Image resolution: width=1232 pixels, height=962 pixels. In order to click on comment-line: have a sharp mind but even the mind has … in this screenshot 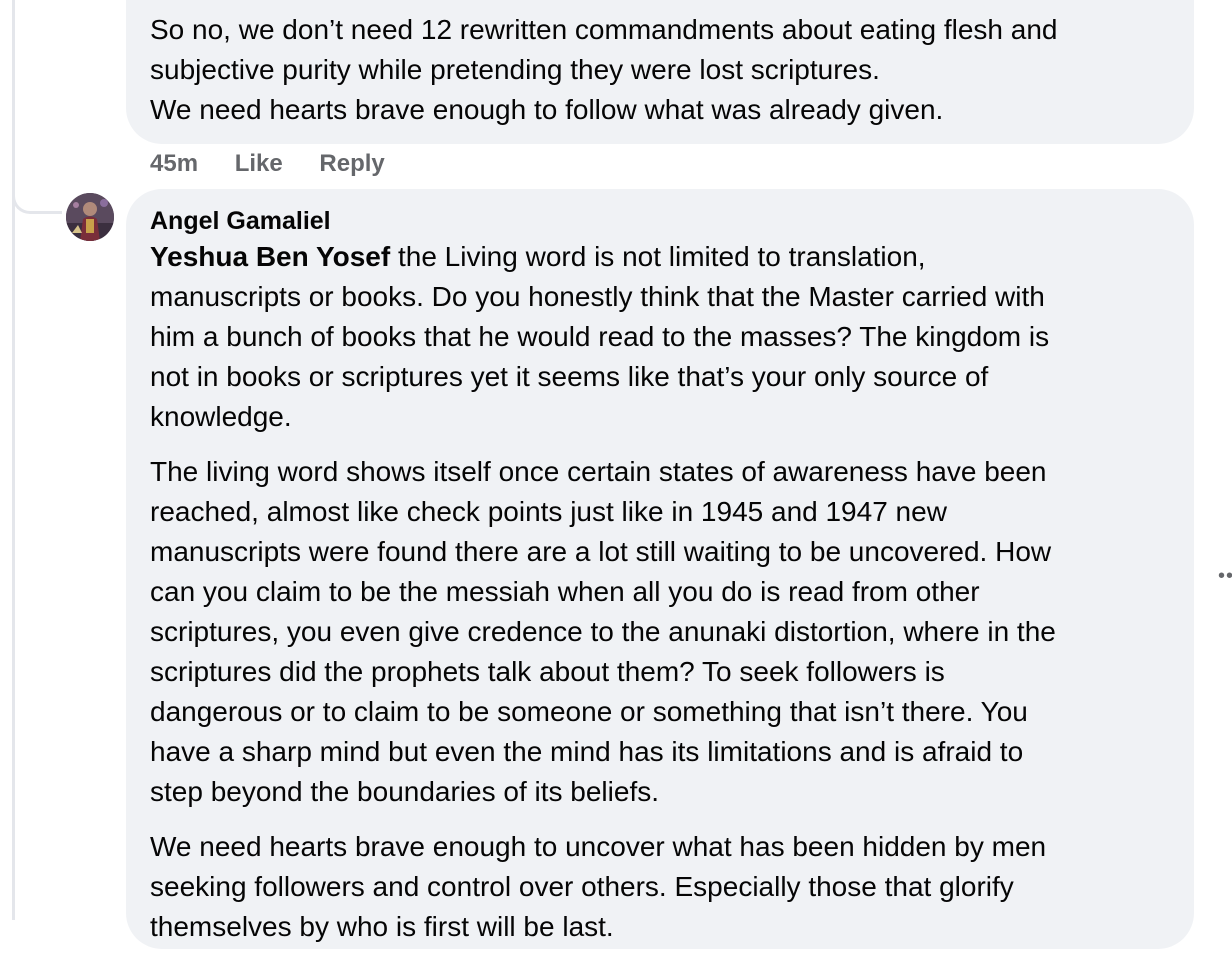, I will do `click(587, 751)`.